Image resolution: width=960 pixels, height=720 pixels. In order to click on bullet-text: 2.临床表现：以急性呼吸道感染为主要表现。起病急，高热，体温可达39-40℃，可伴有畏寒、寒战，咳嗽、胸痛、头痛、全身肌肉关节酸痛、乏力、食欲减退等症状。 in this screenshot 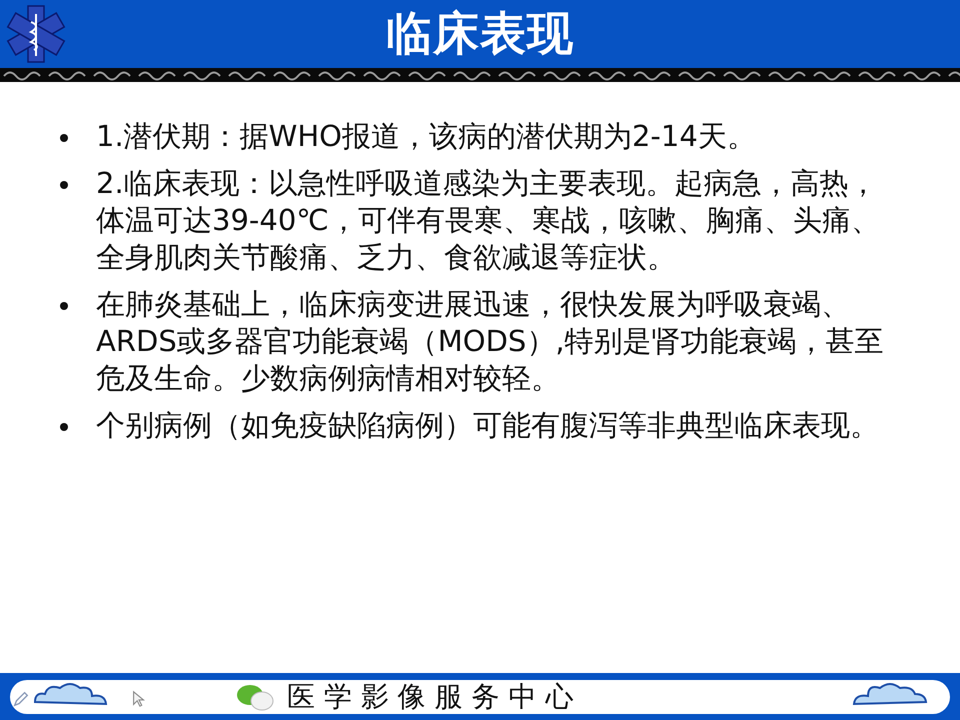, I will do `click(488, 220)`.